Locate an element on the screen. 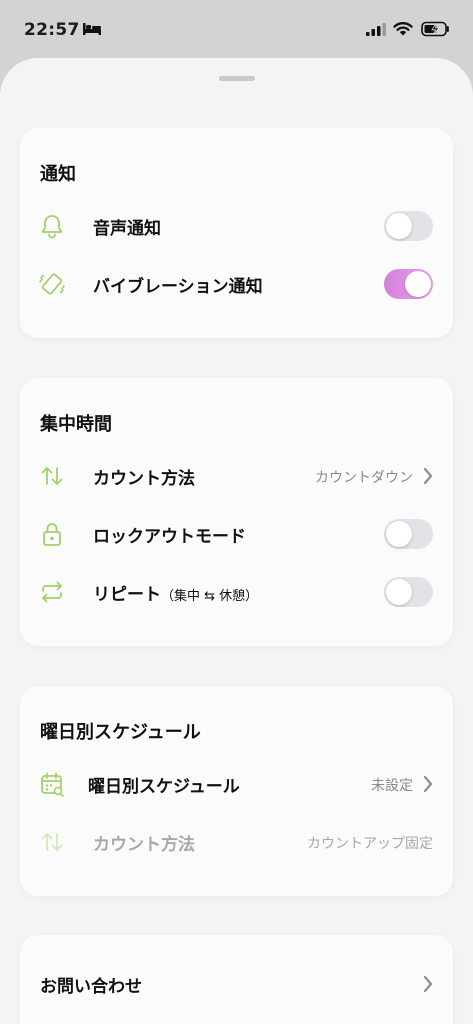 Image resolution: width=473 pixels, height=1024 pixels. count-method-label: カウント方法 is located at coordinates (144, 479).